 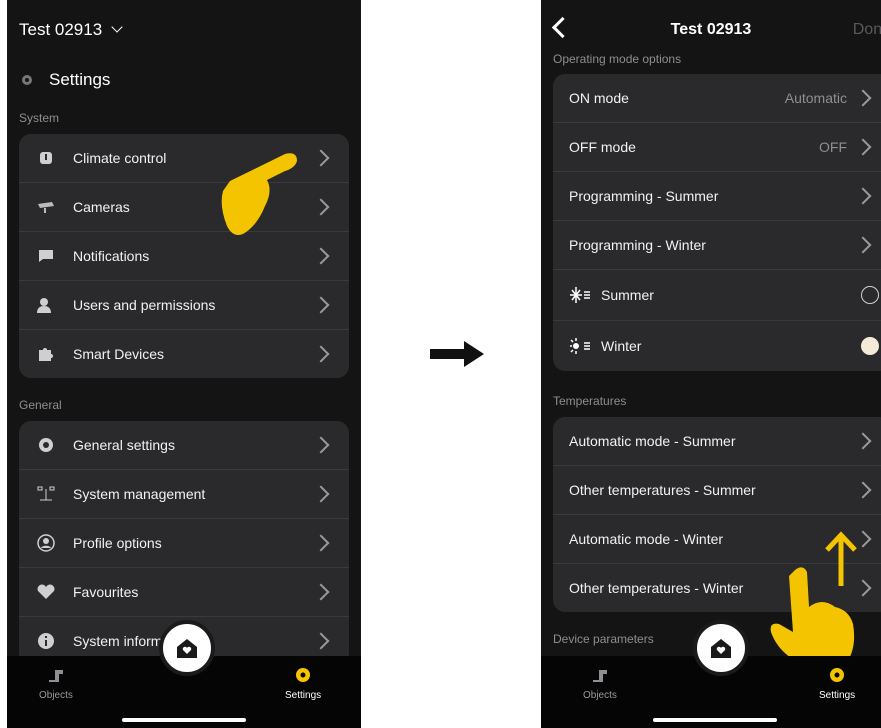 I want to click on other-temperatures-summer-item: Other temperatures - Summer, so click(x=717, y=490).